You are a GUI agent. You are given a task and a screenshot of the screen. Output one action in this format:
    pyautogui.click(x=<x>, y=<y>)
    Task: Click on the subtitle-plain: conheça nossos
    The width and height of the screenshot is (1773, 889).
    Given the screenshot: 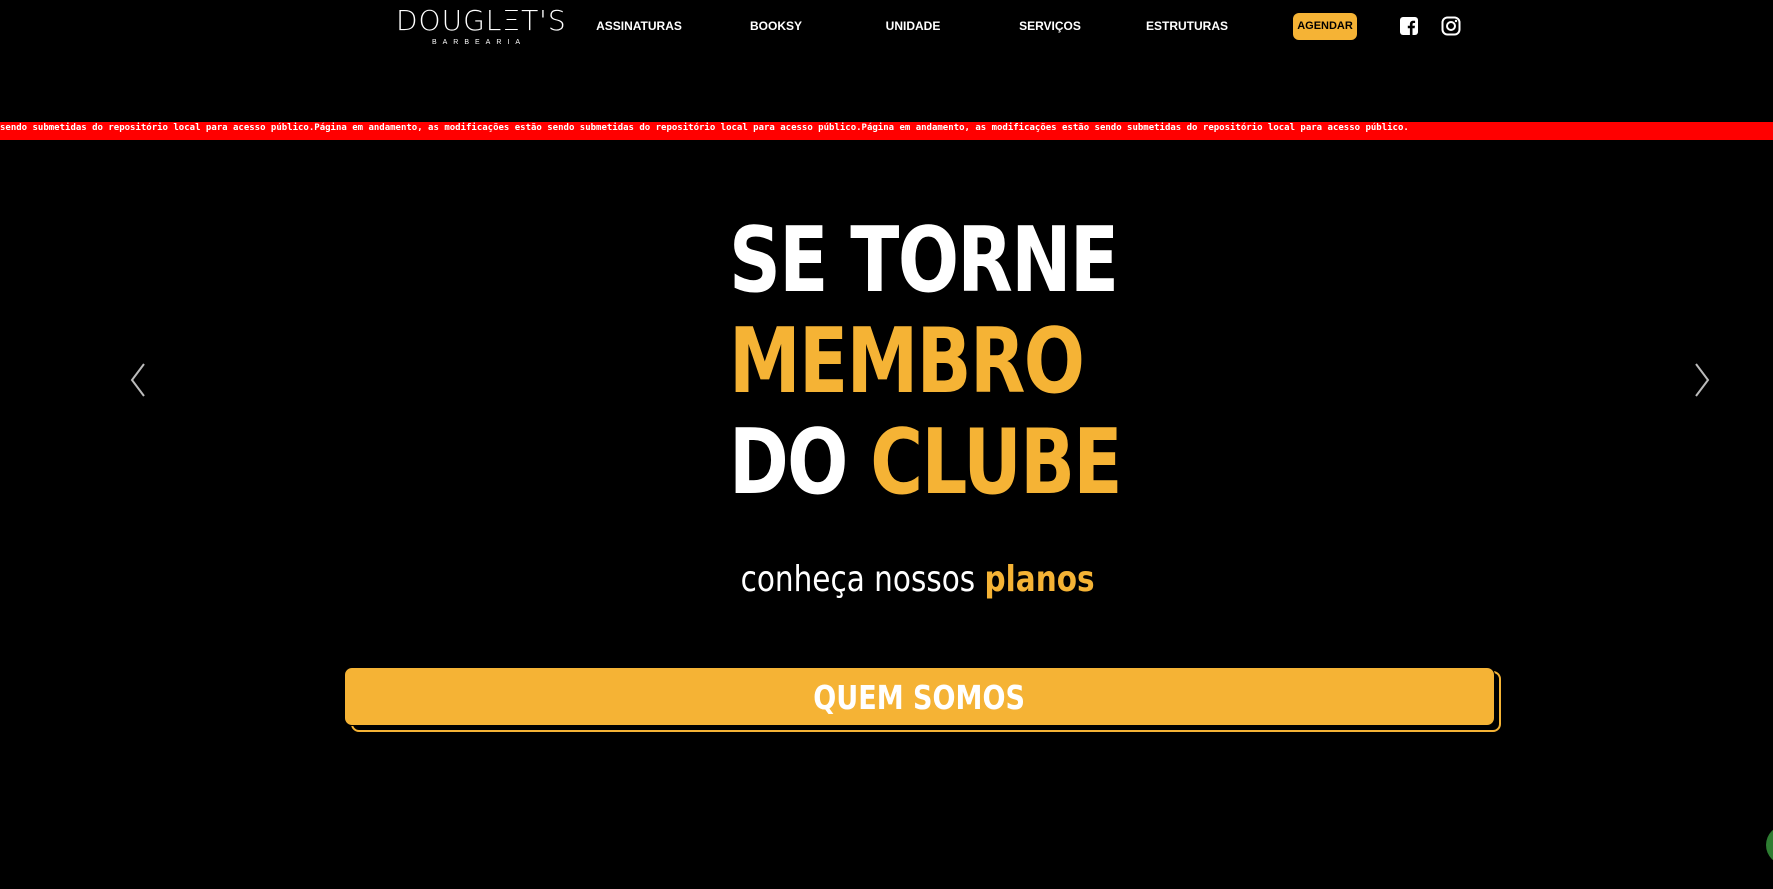 What is the action you would take?
    pyautogui.click(x=858, y=579)
    